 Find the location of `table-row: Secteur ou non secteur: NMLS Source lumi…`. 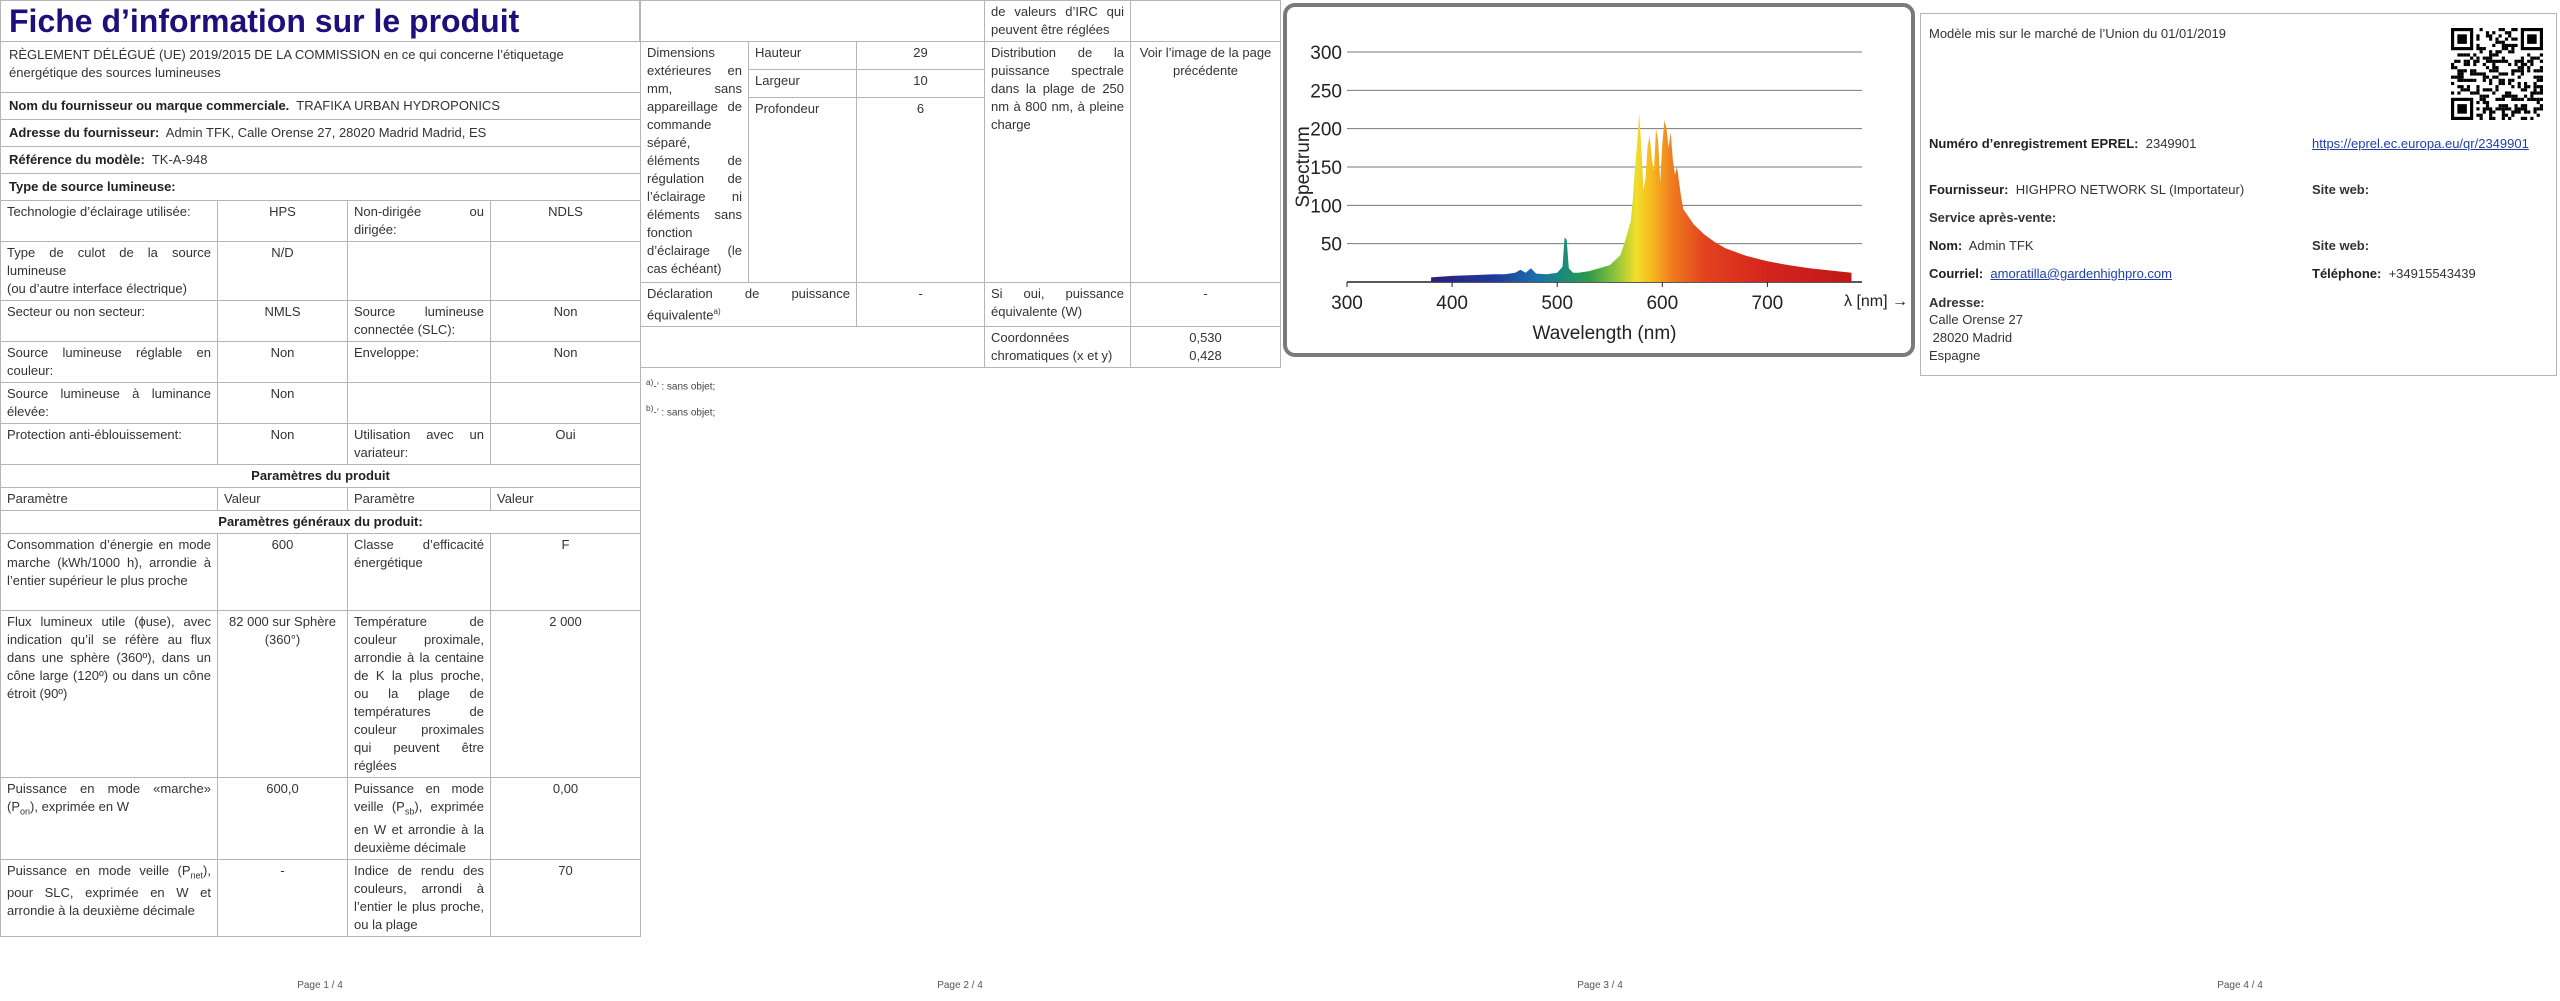

table-row: Secteur ou non secteur: NMLS Source lumi… is located at coordinates (321, 321).